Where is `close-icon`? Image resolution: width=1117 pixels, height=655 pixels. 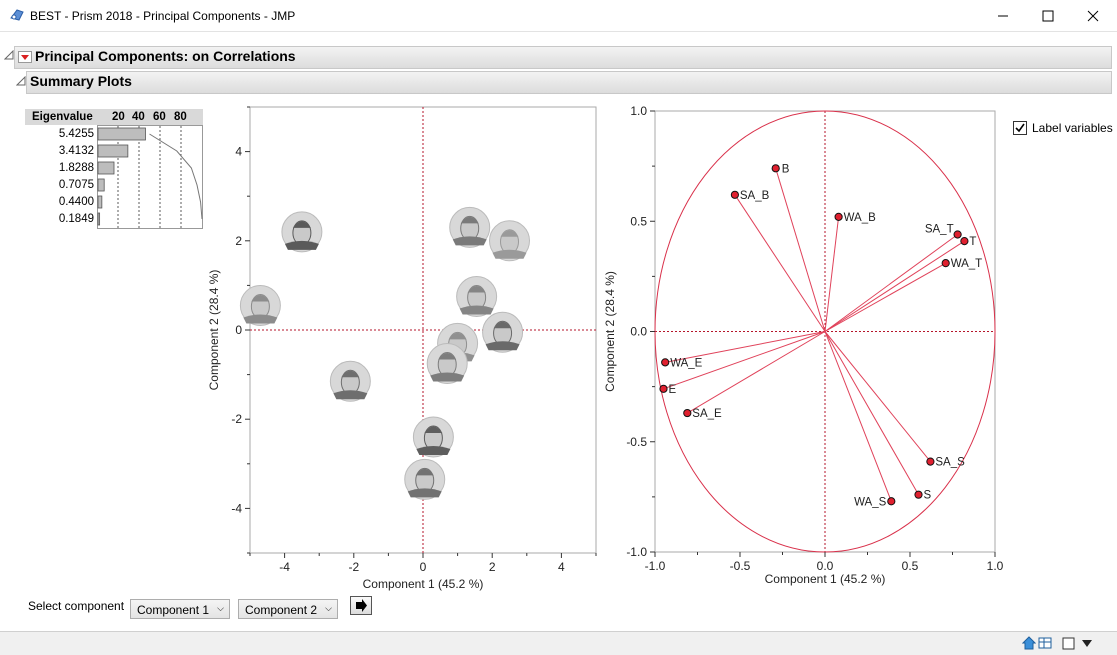
close-icon is located at coordinates (1093, 15).